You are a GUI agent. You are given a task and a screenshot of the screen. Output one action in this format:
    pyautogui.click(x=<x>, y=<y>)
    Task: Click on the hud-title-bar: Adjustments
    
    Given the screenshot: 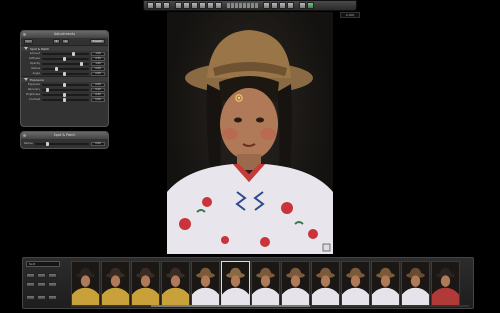 What is the action you would take?
    pyautogui.click(x=64, y=34)
    